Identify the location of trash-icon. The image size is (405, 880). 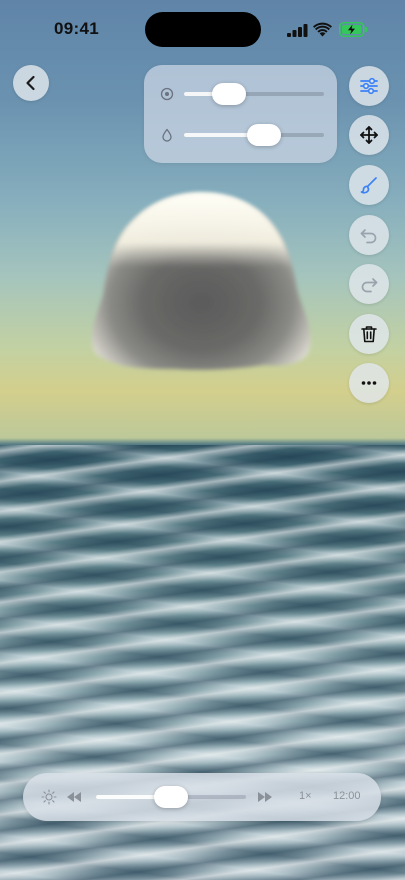
(369, 334).